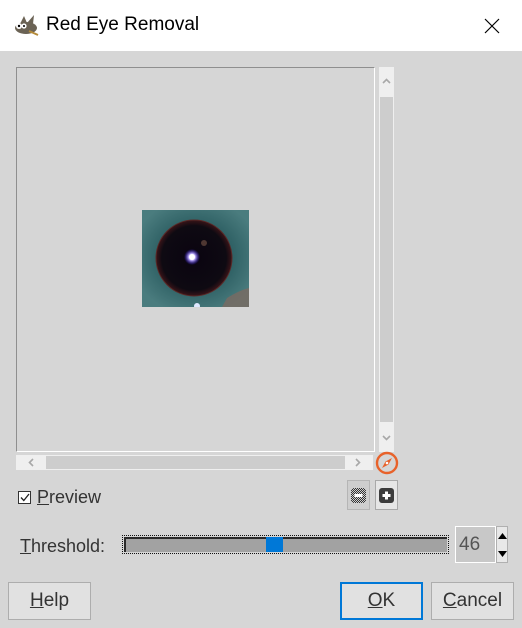 The width and height of the screenshot is (522, 628). Describe the element at coordinates (274, 544) in the screenshot. I see `threshold-slider-thumb` at that location.